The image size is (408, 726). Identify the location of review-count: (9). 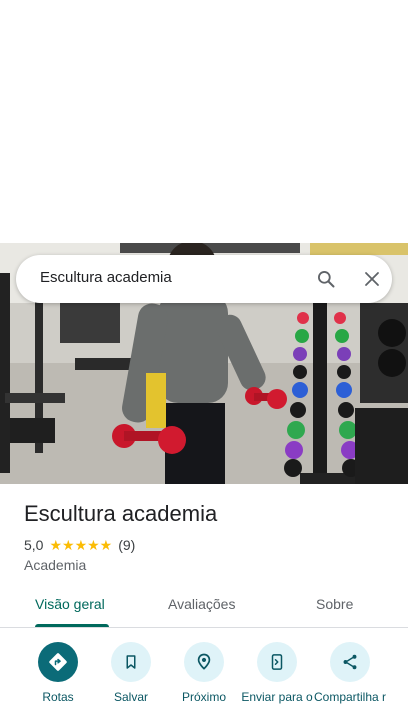
(127, 545).